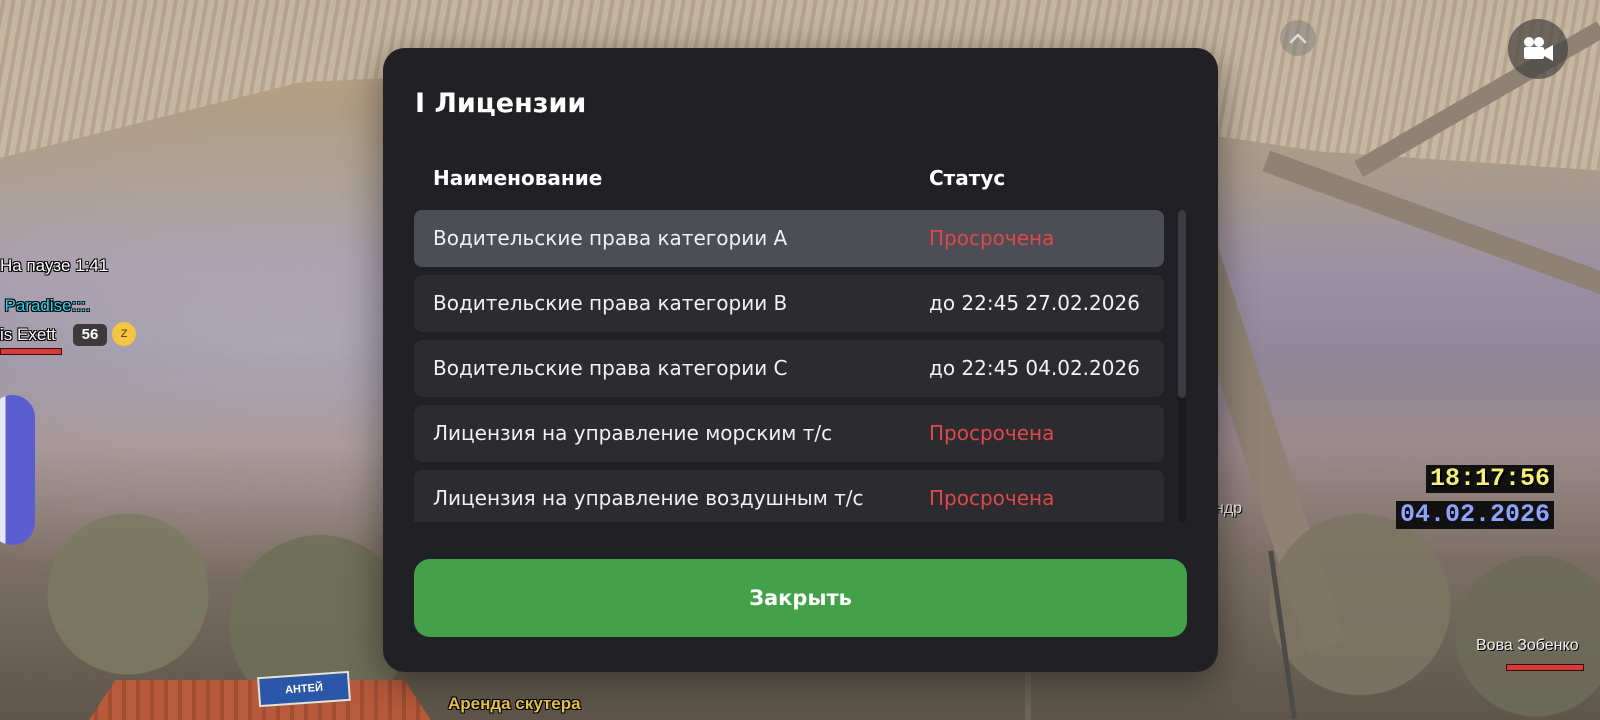  I want to click on column-header-status: Статус, so click(967, 178).